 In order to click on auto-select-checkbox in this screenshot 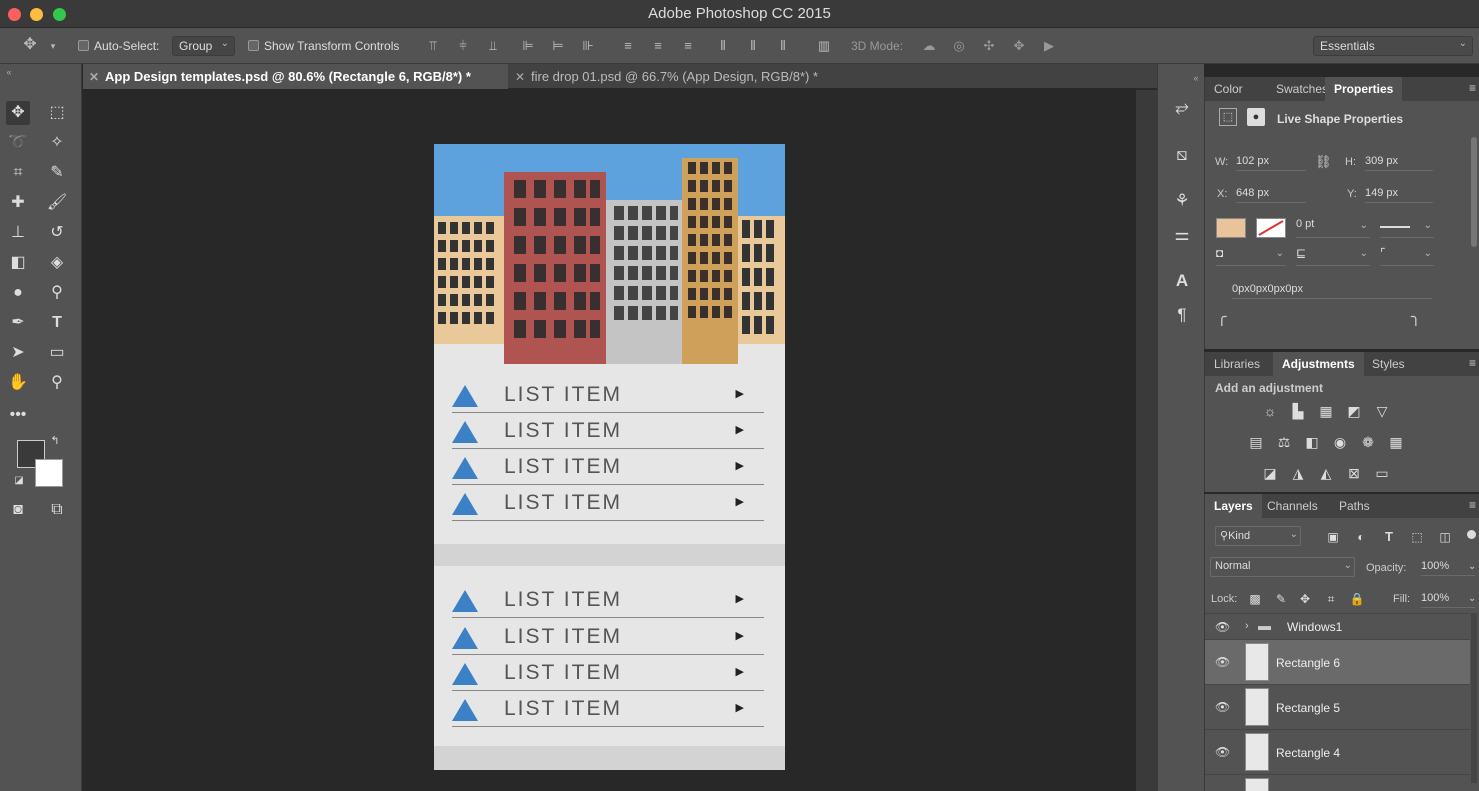, I will do `click(83, 45)`.